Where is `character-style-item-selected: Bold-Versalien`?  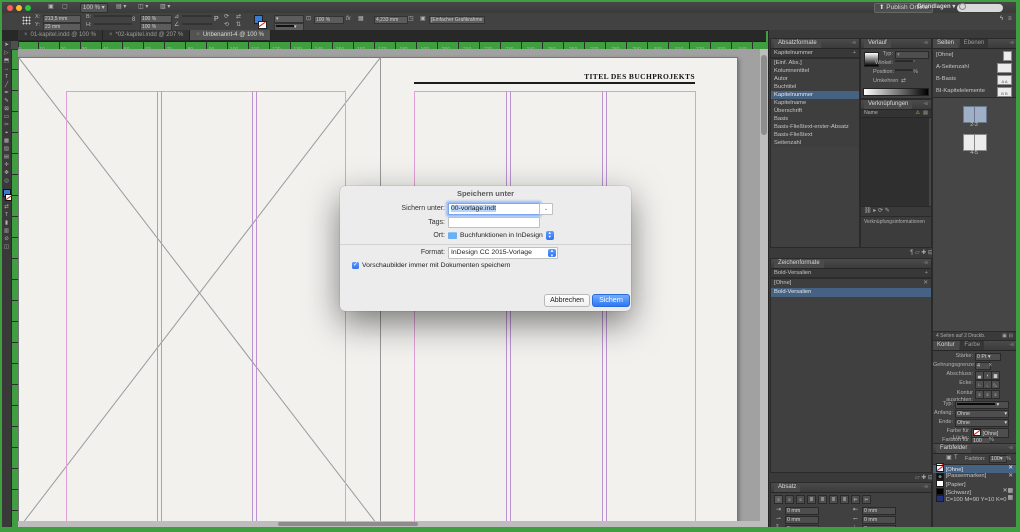 character-style-item-selected: Bold-Versalien is located at coordinates (851, 292).